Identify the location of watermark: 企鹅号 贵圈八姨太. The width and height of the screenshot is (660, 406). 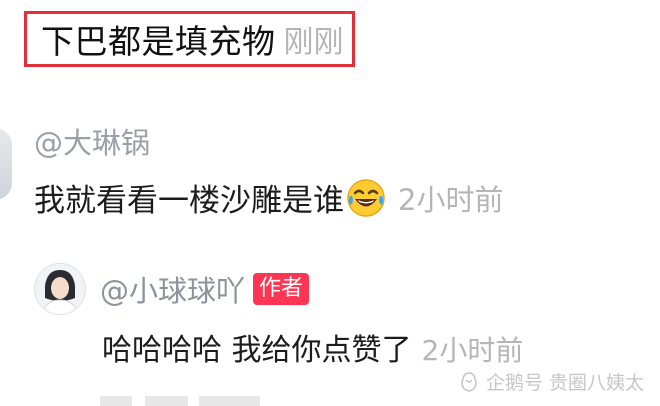
(551, 381).